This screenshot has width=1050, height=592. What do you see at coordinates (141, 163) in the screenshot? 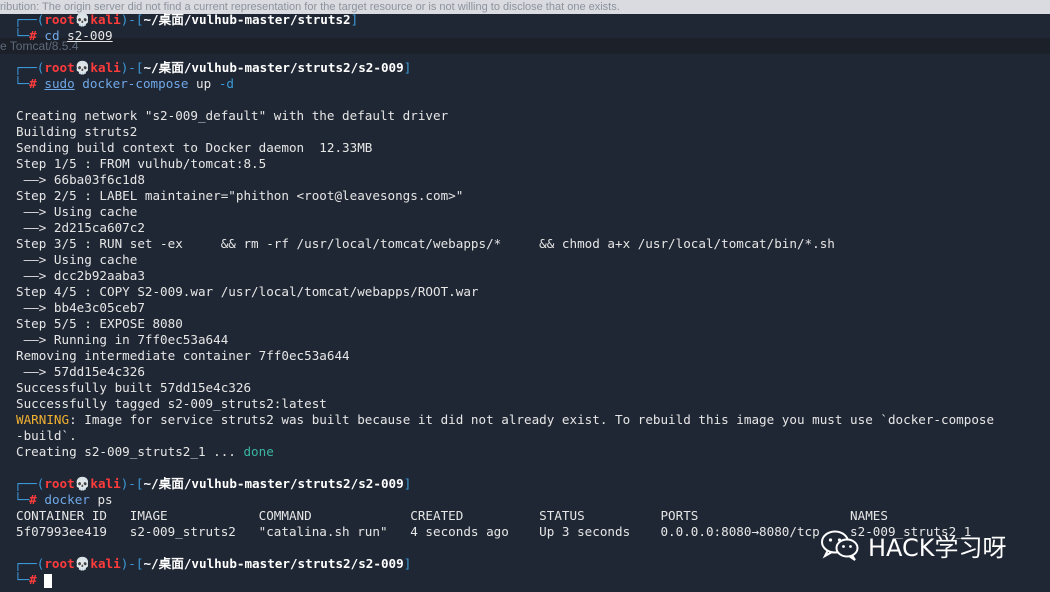
I see `output-line: Step 1/5 : FROM vulhub/tomcat:8.5` at bounding box center [141, 163].